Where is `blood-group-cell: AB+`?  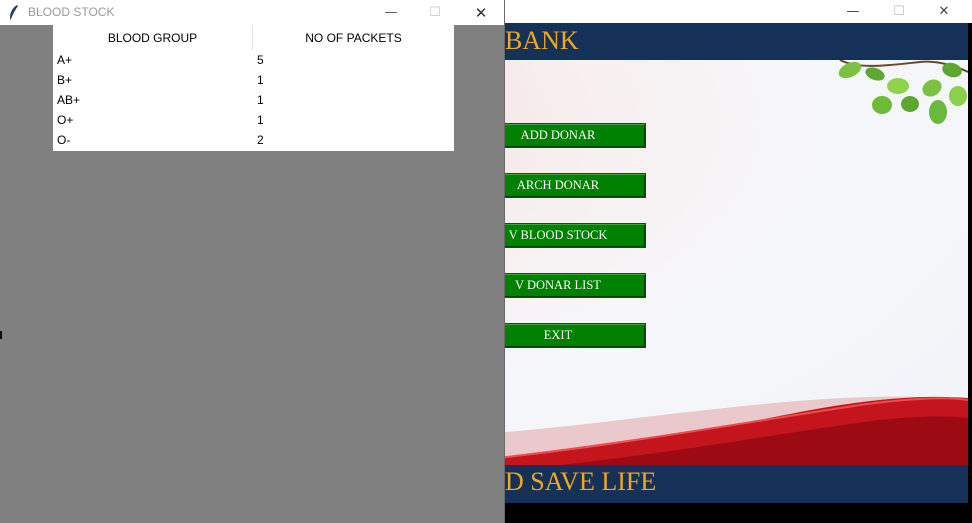 blood-group-cell: AB+ is located at coordinates (69, 100).